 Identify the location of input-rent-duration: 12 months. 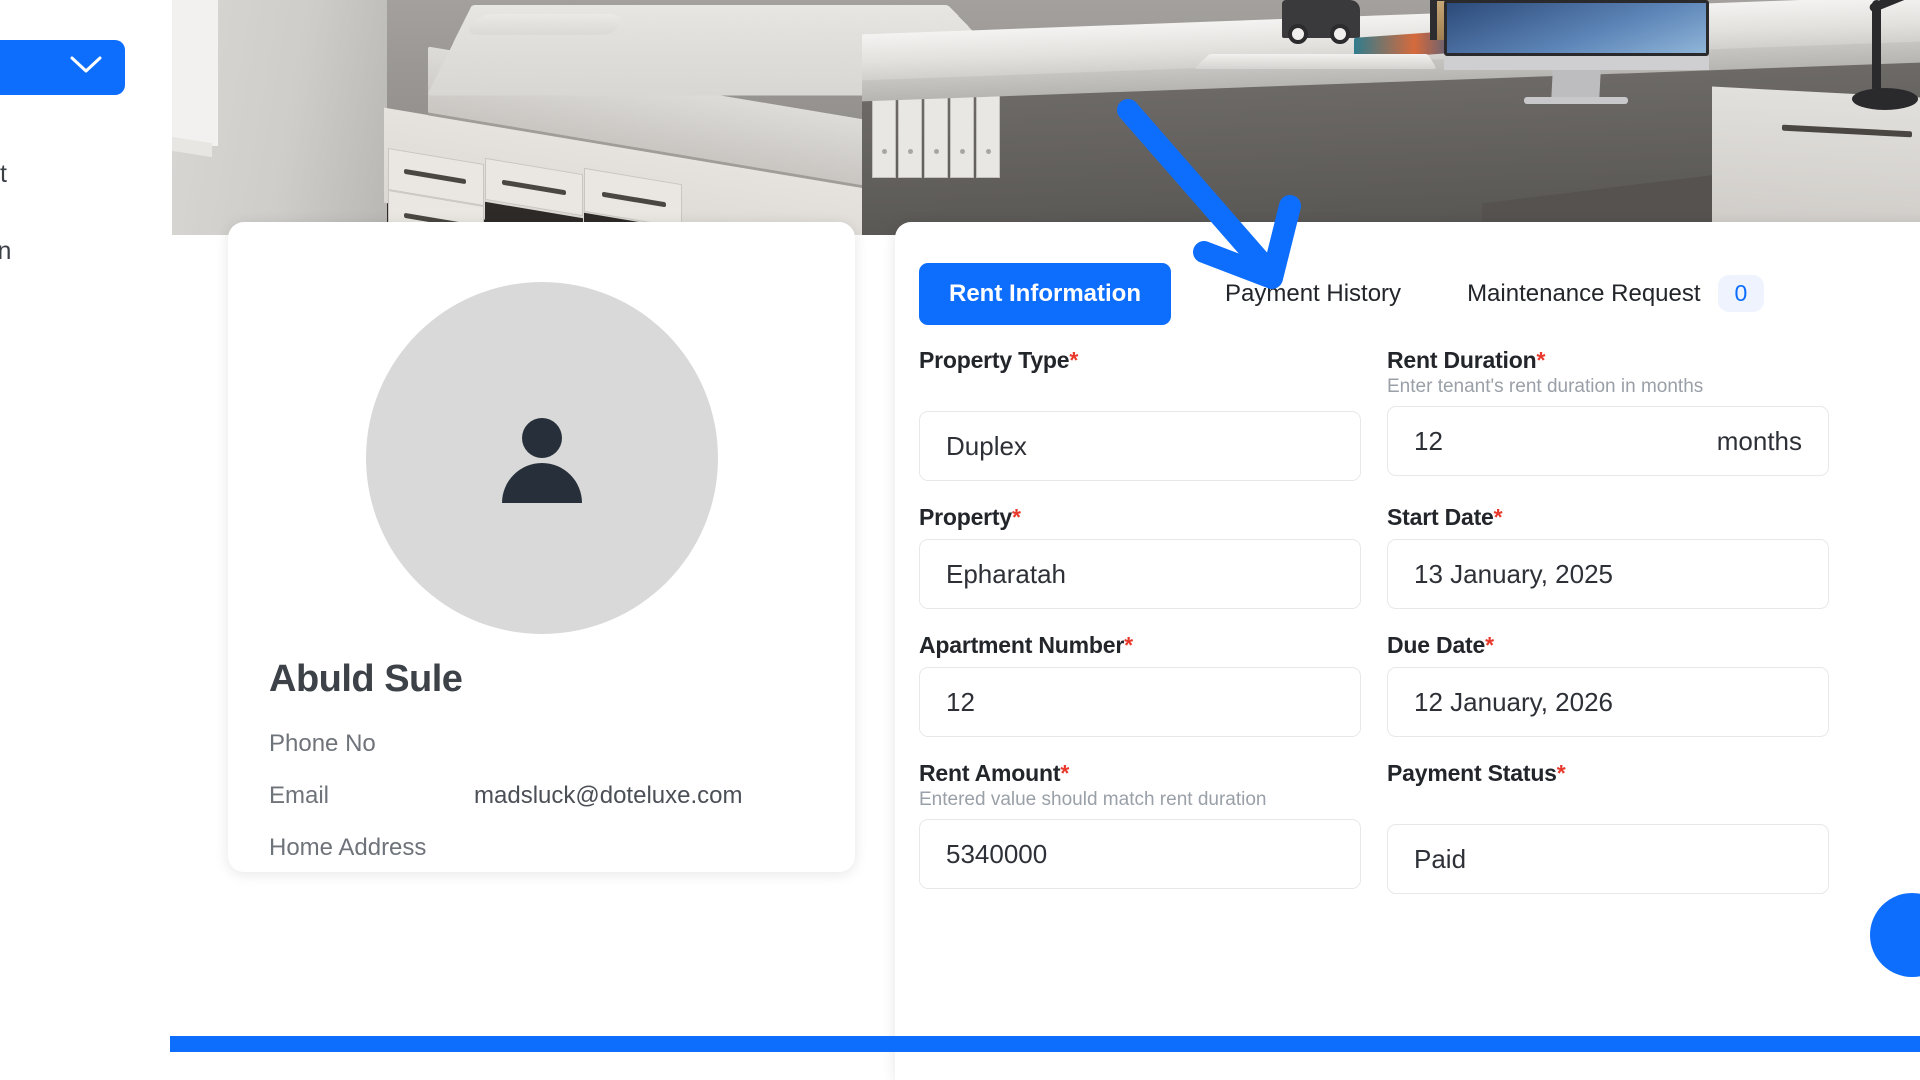
(1608, 441).